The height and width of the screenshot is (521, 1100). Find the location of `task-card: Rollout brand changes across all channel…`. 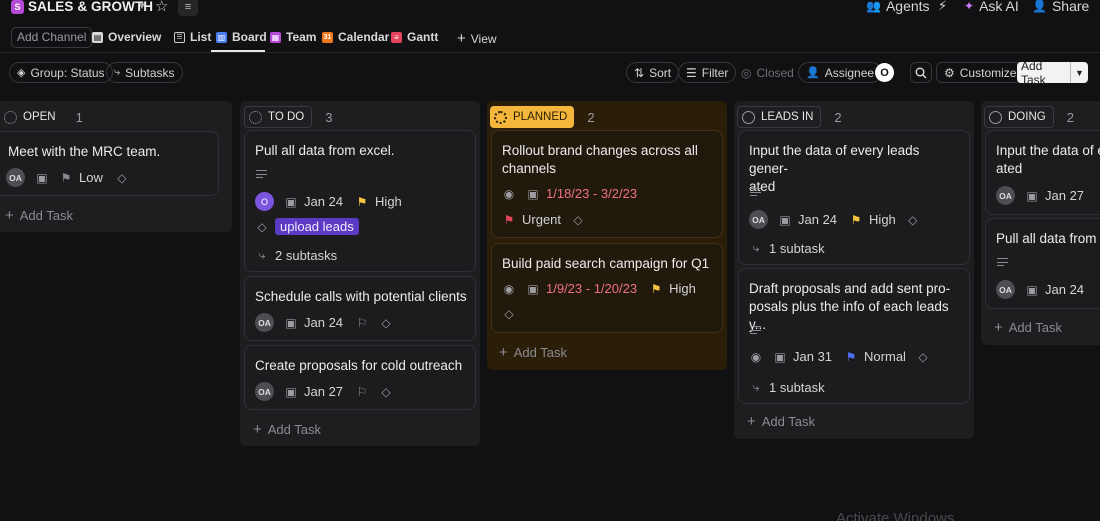

task-card: Rollout brand changes across all channel… is located at coordinates (607, 184).